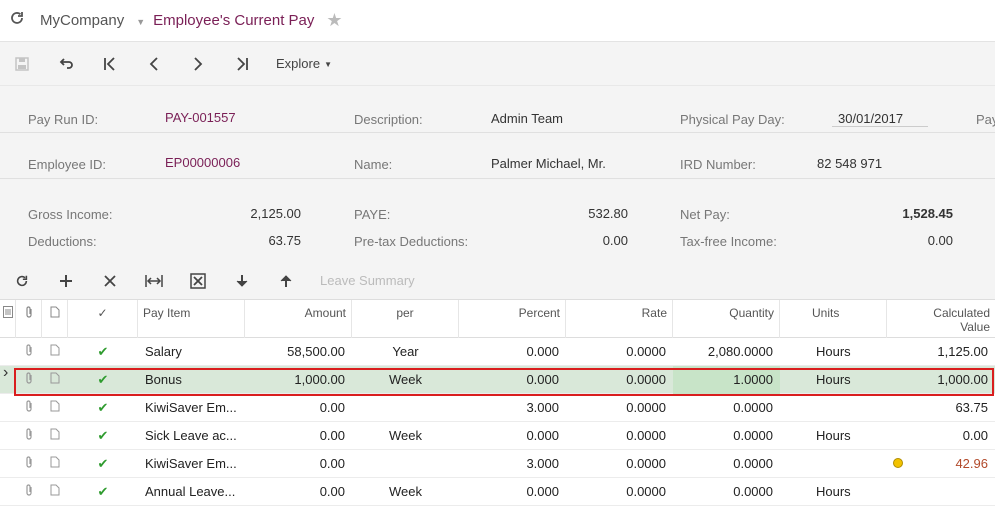 Image resolution: width=995 pixels, height=507 pixels. What do you see at coordinates (298, 319) in the screenshot?
I see `column-amount: Amount` at bounding box center [298, 319].